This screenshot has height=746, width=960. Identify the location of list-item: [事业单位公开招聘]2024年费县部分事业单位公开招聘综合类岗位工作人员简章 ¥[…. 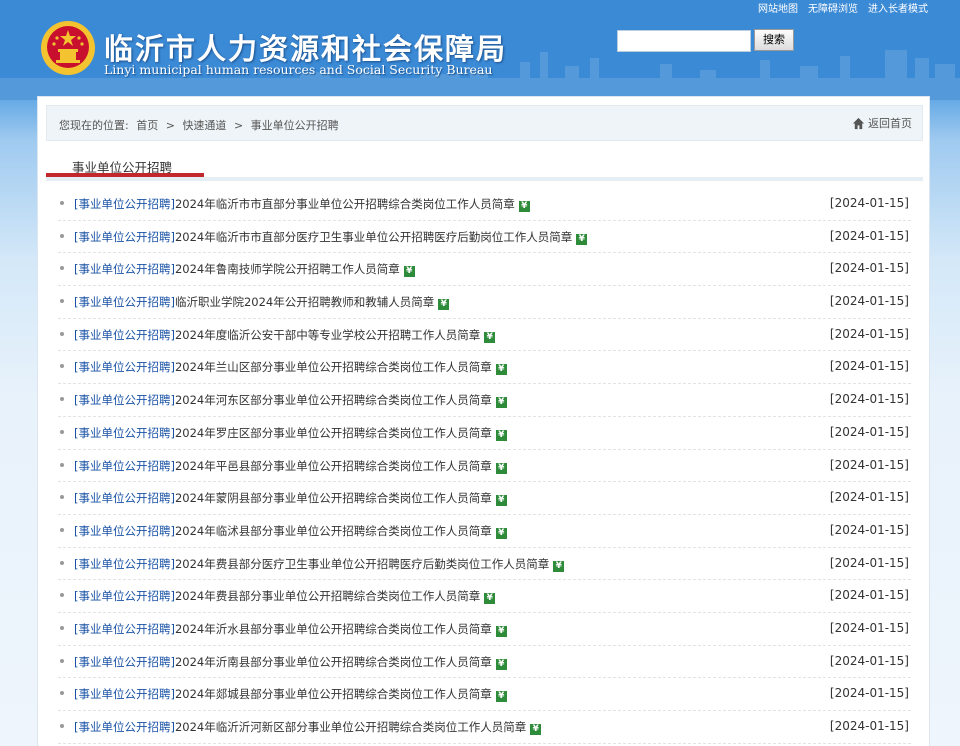
(484, 596).